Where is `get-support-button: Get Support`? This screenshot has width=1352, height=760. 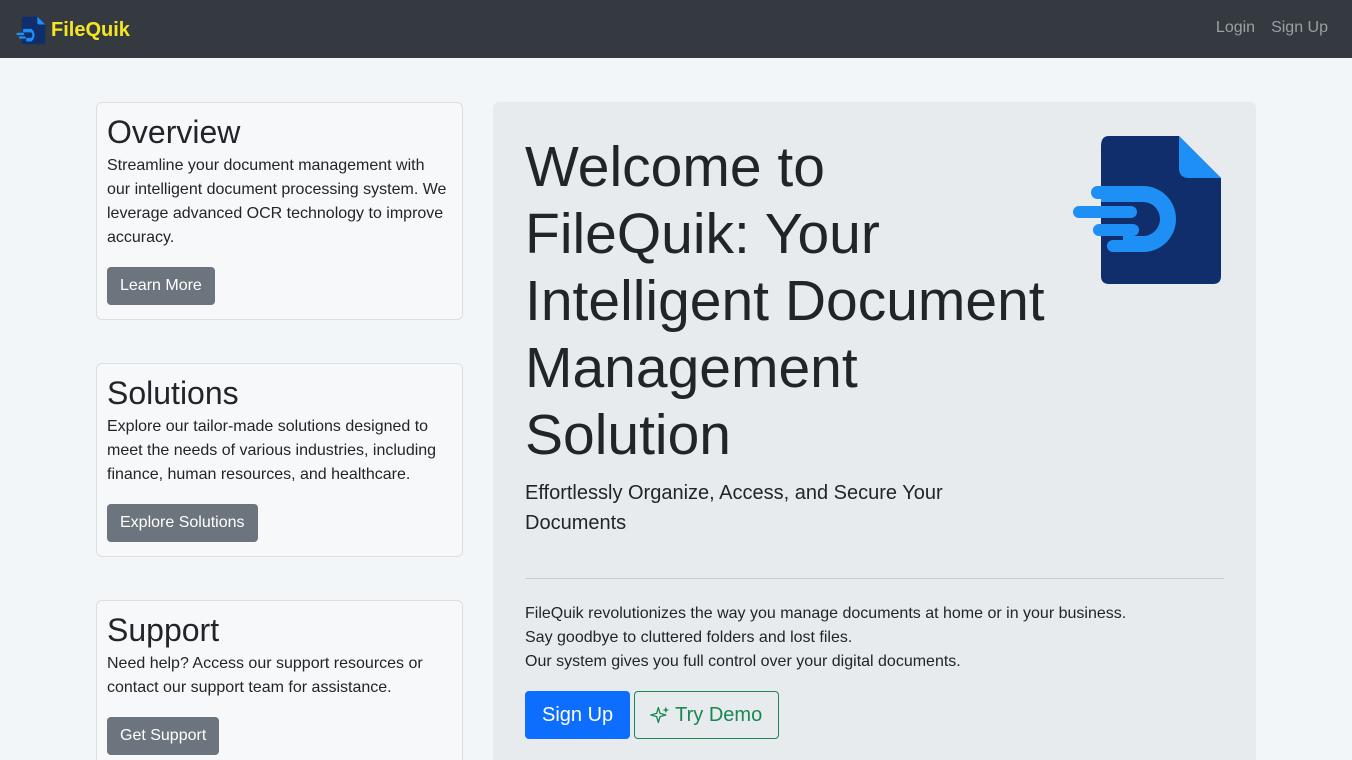 get-support-button: Get Support is located at coordinates (163, 736).